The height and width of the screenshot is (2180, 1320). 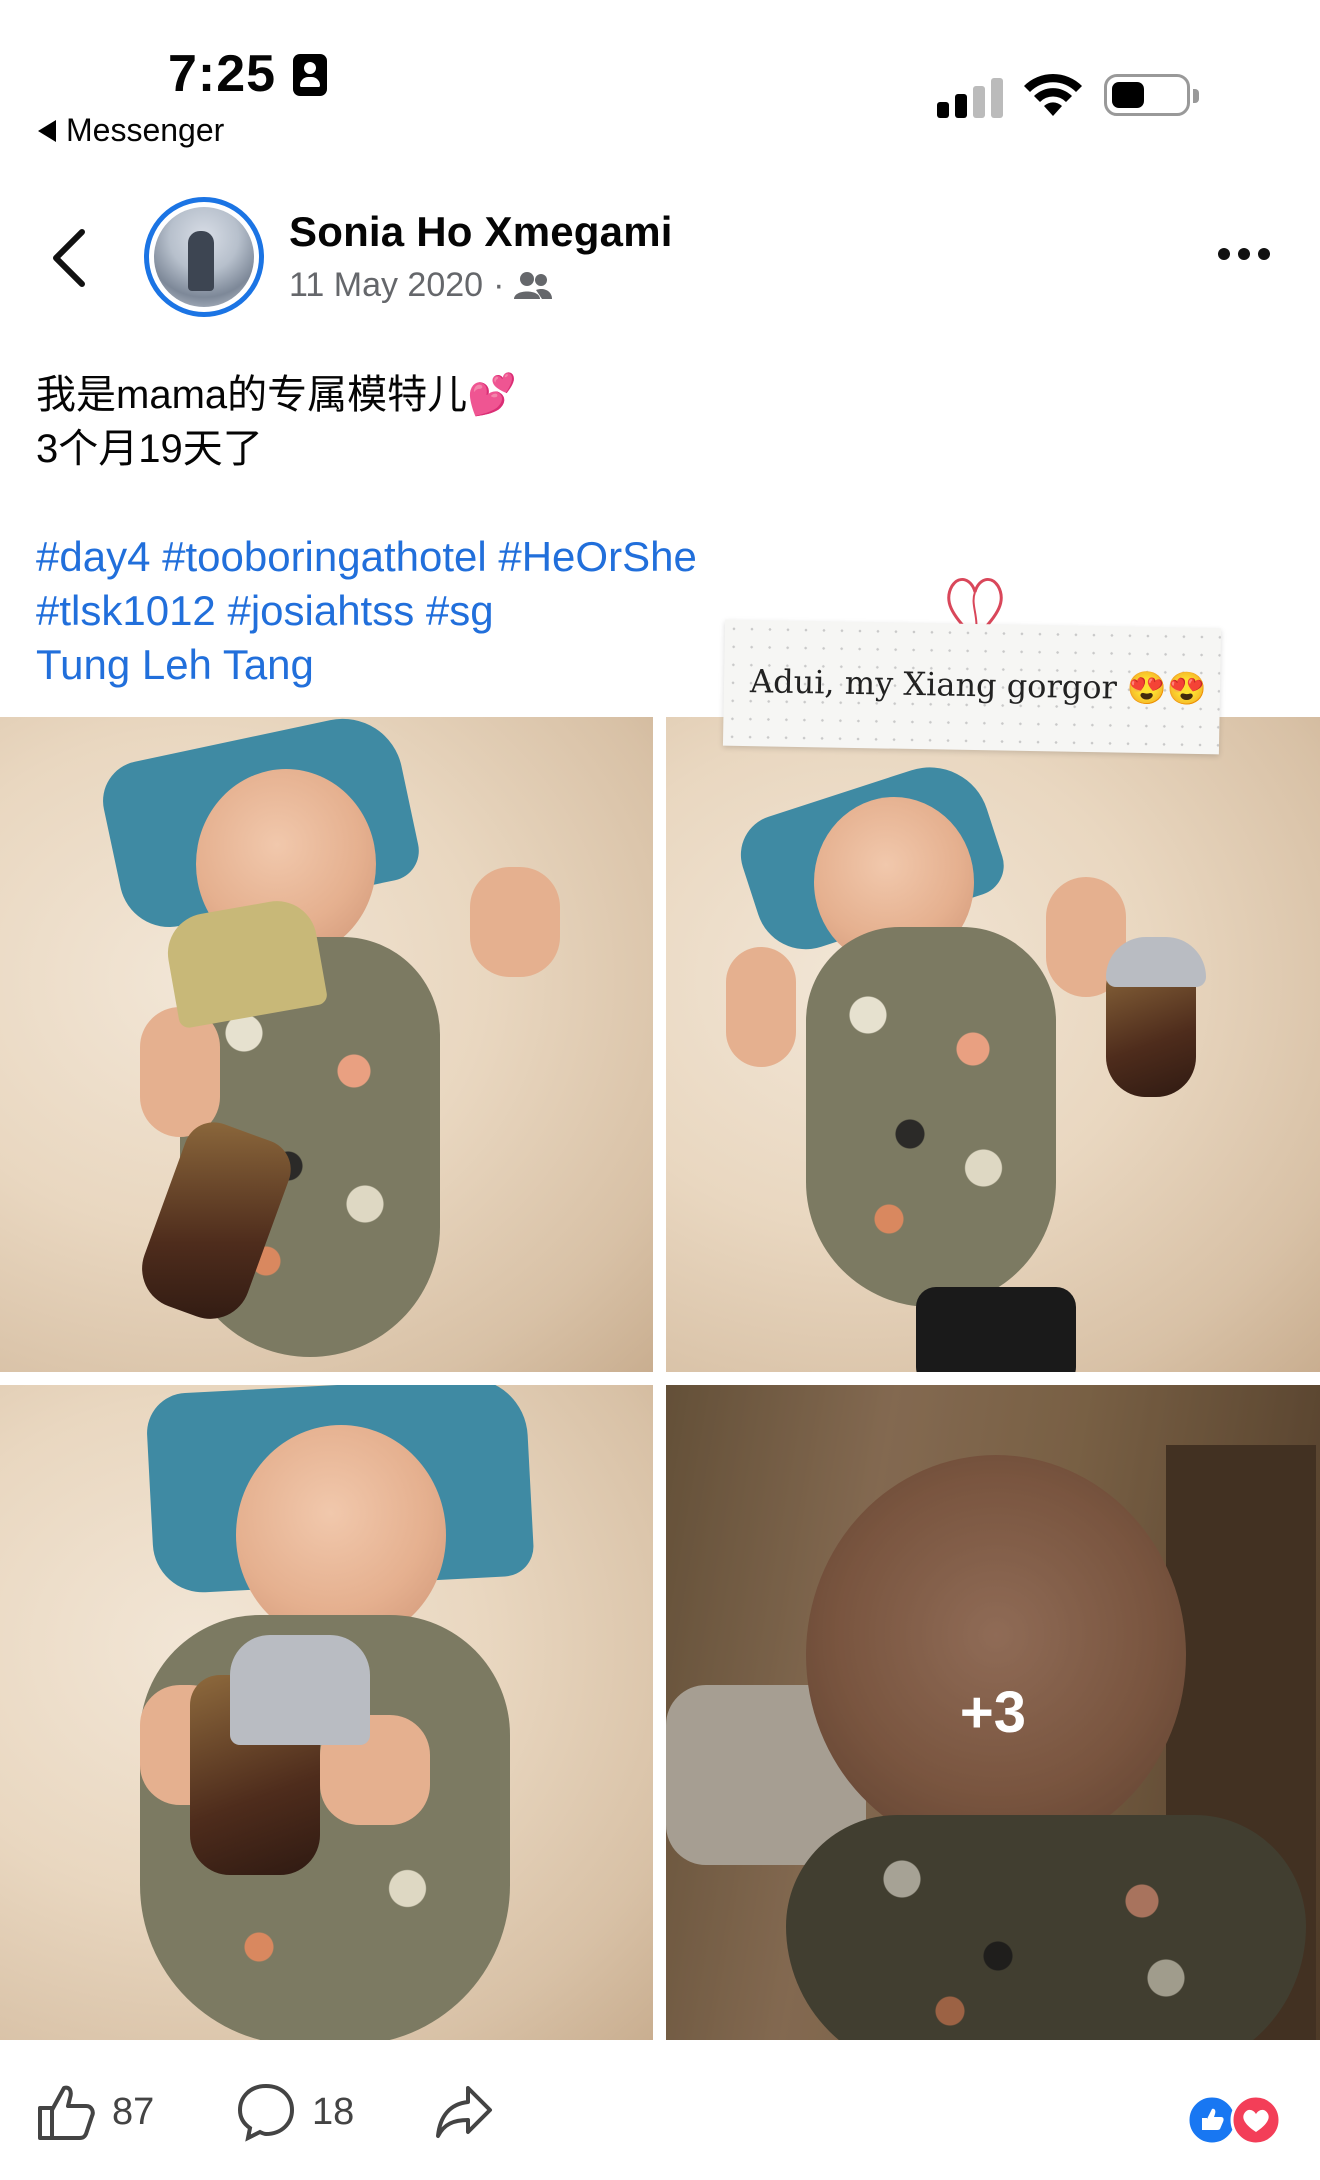 I want to click on caption-line: 3个月19天了, so click(x=149, y=449).